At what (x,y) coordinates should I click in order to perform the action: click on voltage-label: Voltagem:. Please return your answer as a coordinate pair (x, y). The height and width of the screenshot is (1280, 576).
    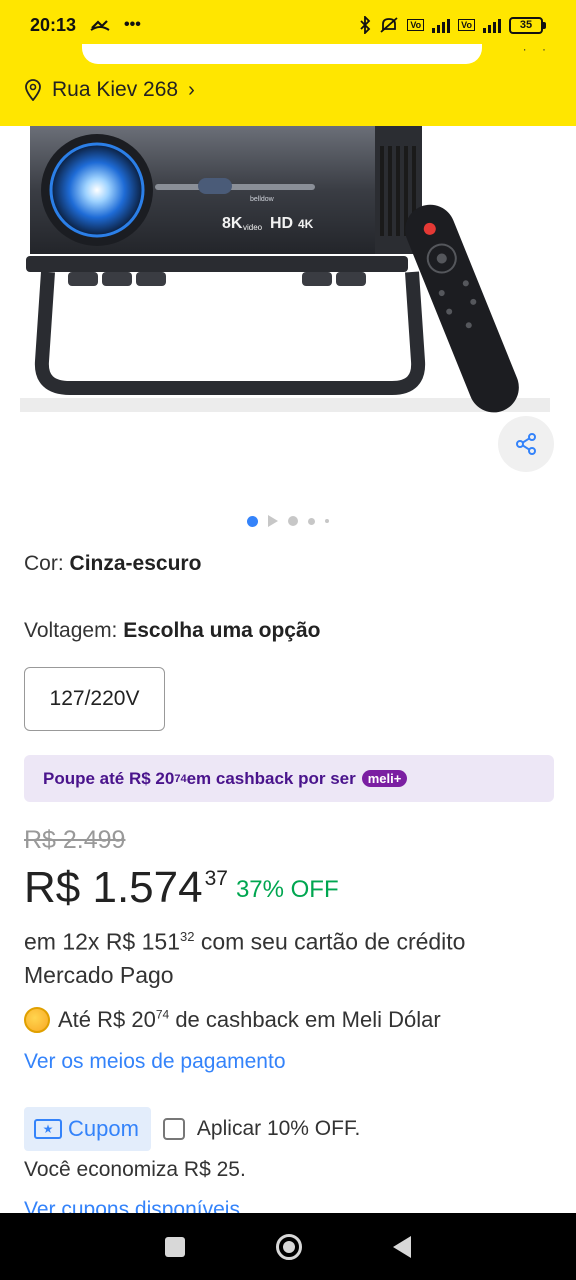
    Looking at the image, I should click on (71, 630).